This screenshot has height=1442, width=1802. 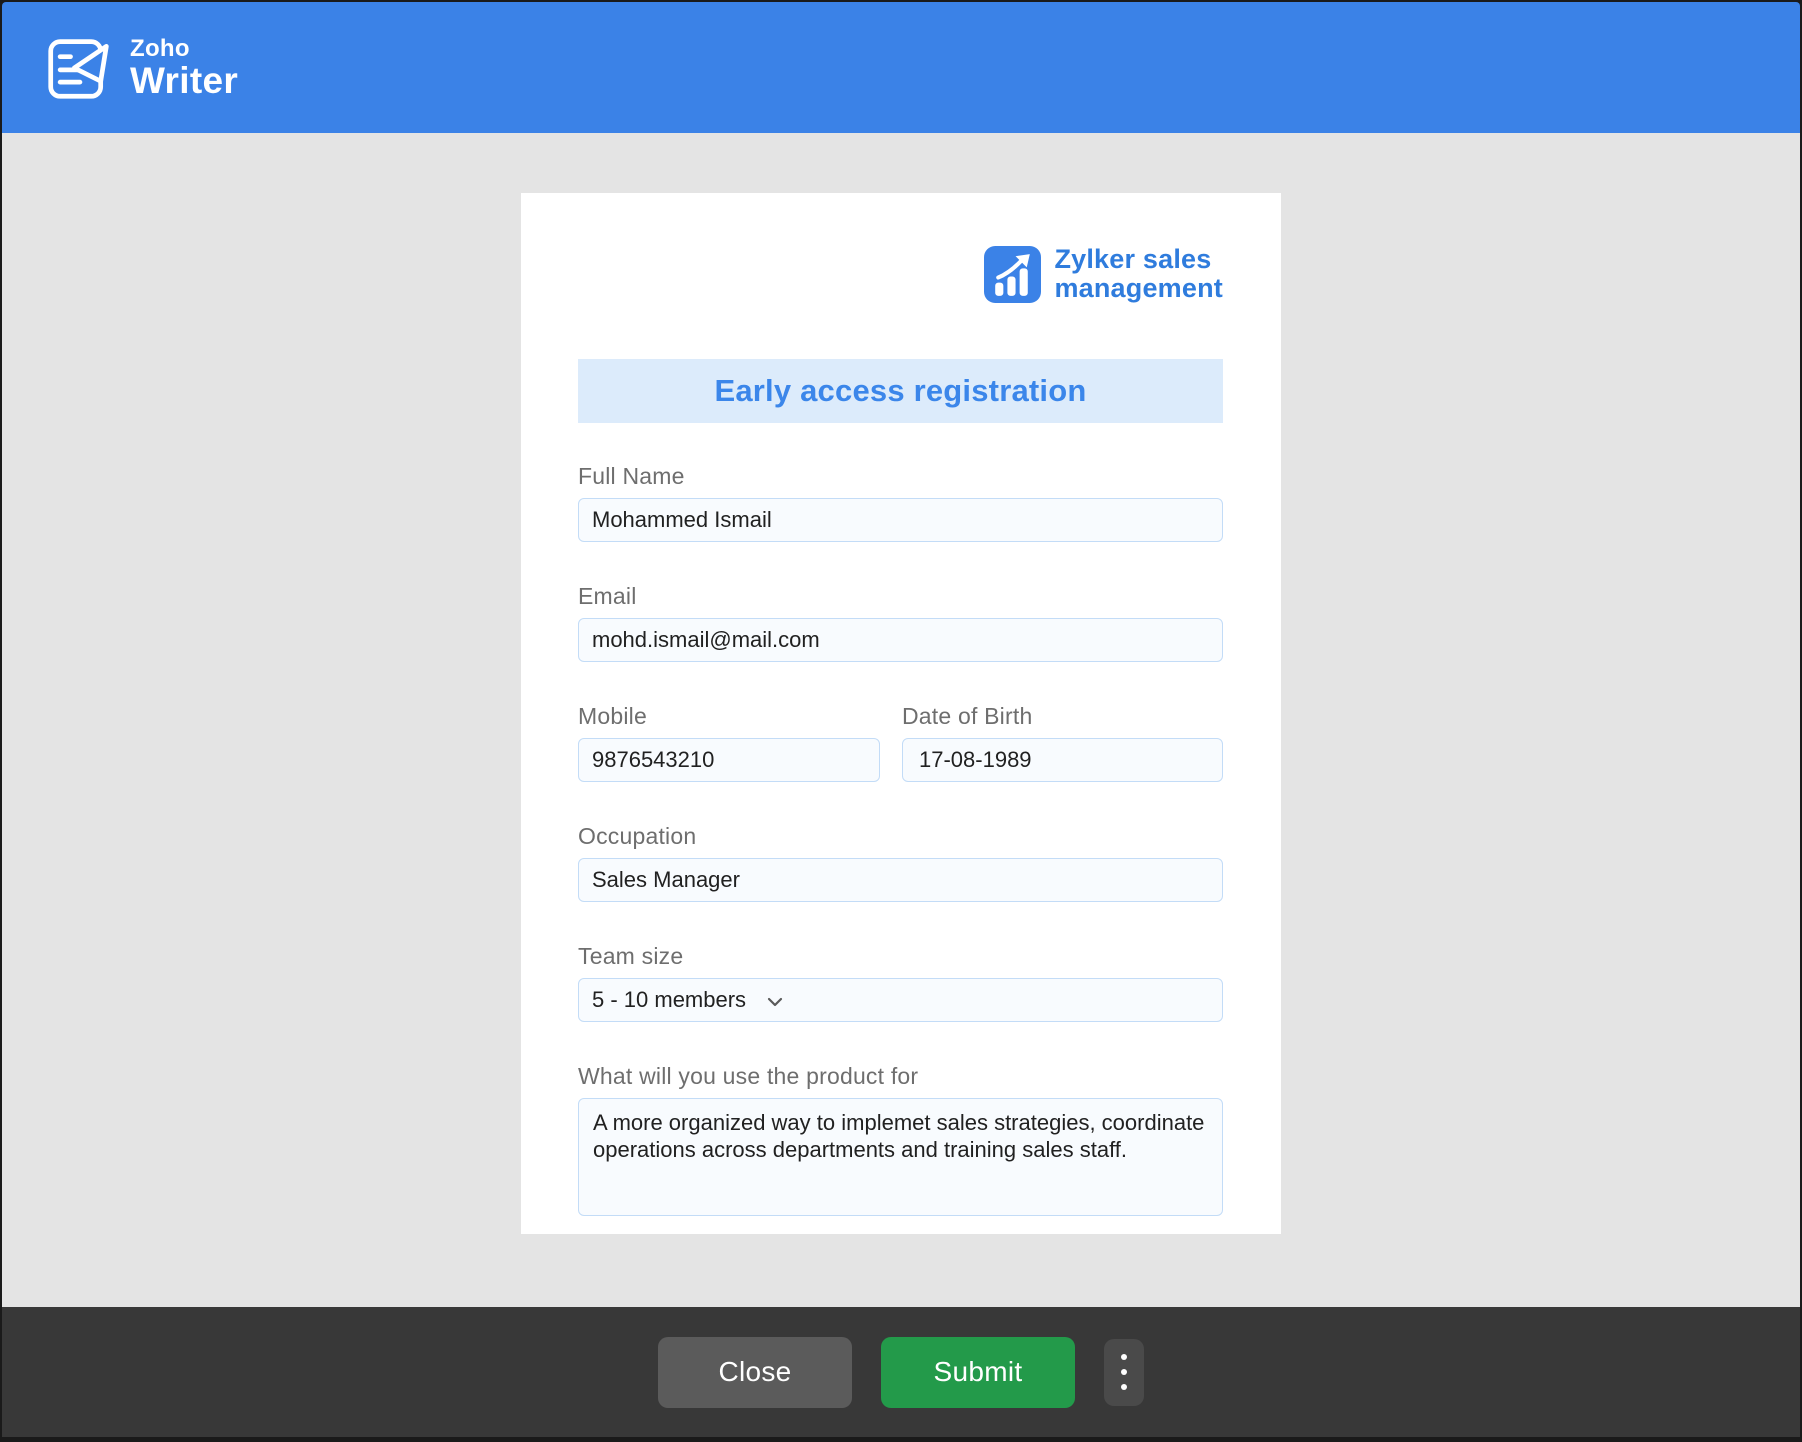 I want to click on occupation-label: Occupation, so click(x=637, y=836).